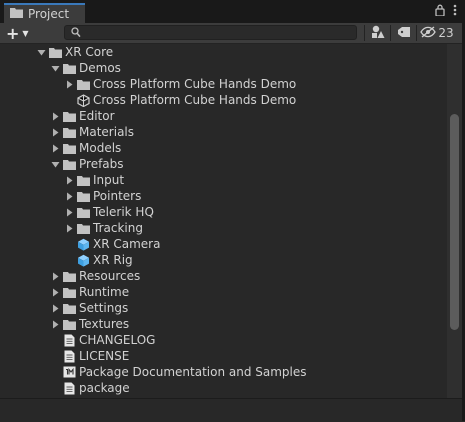 This screenshot has height=422, width=465. What do you see at coordinates (446, 11) in the screenshot?
I see `tab-actions` at bounding box center [446, 11].